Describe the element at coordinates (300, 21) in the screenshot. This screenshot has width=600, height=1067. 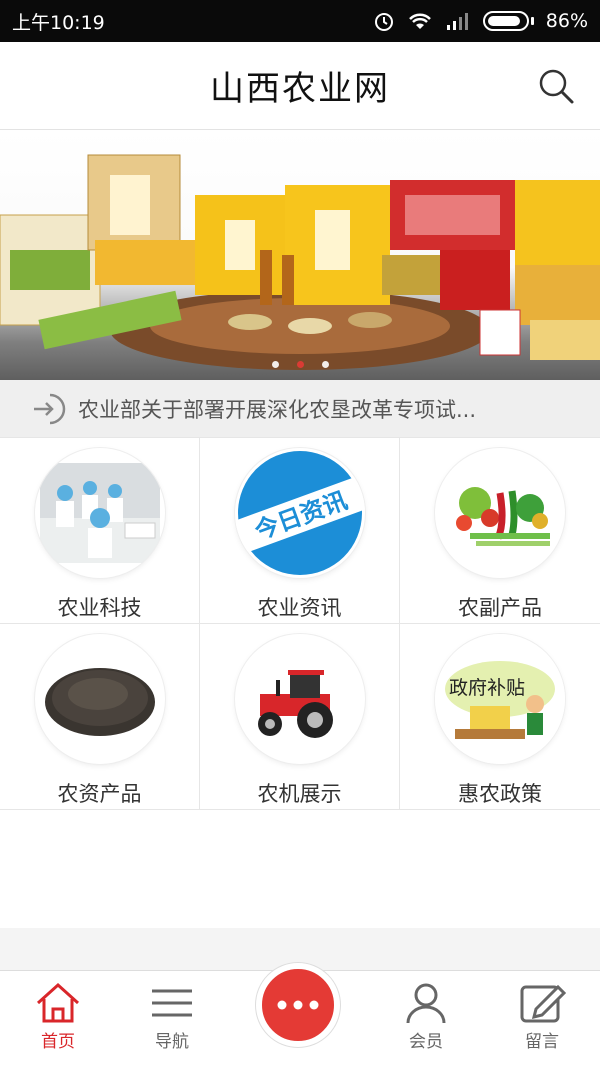
I see `status-bar: 上午10:19 86%` at that location.